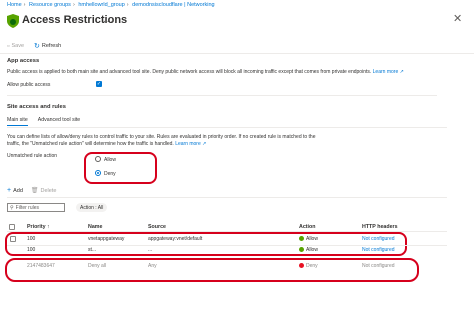 This screenshot has height=309, width=474. What do you see at coordinates (14, 5) in the screenshot?
I see `breadcrumb-home: Home` at bounding box center [14, 5].